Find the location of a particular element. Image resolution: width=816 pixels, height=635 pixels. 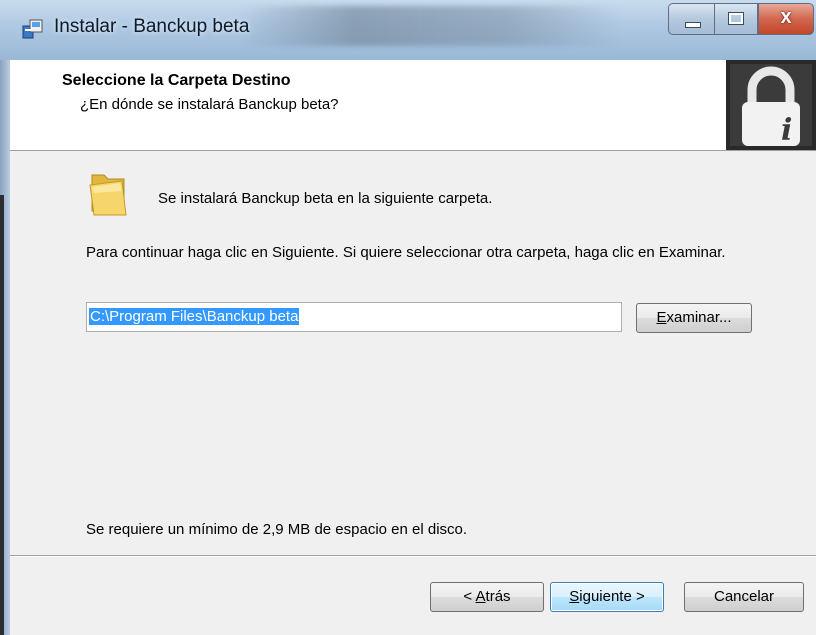

footer-divider is located at coordinates (413, 555).